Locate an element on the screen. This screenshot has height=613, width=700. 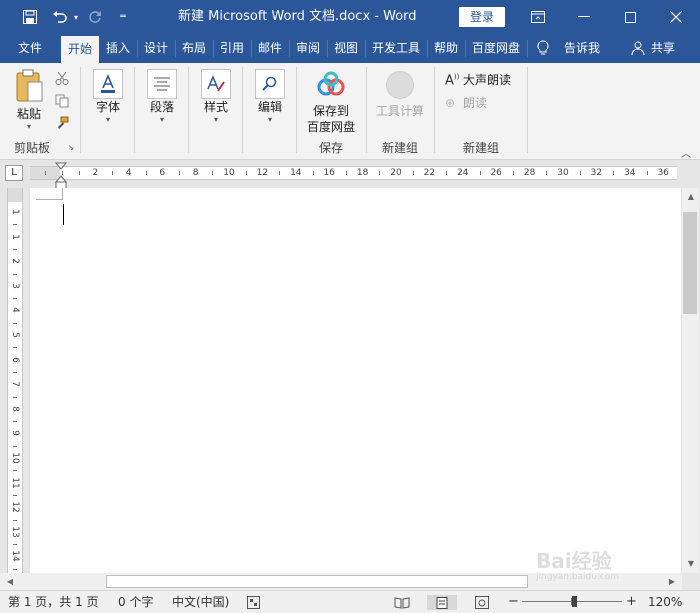
ruler-margin-shade is located at coordinates (15, 195).